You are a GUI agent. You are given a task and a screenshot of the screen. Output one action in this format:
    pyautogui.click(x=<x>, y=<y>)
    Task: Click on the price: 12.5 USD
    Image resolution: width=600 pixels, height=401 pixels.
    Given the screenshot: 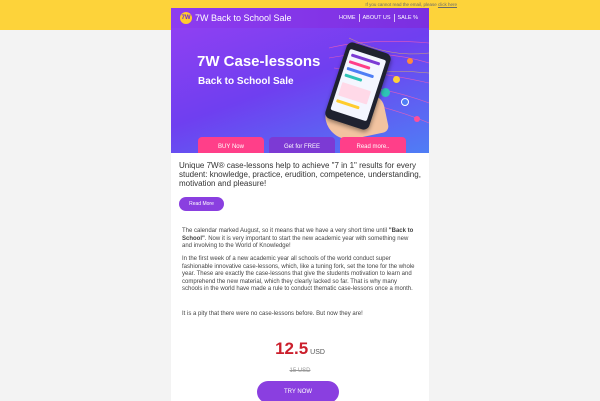 What is the action you would take?
    pyautogui.click(x=300, y=349)
    